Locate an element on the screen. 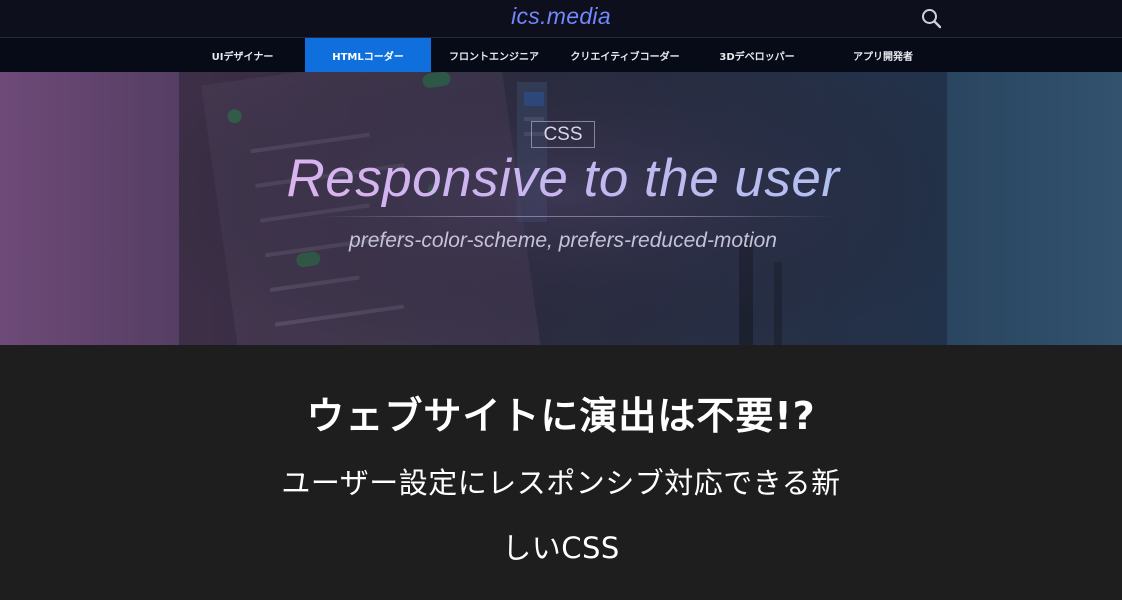 The height and width of the screenshot is (600, 1122). nav-item-html-coder: HTMLコーダー is located at coordinates (368, 55).